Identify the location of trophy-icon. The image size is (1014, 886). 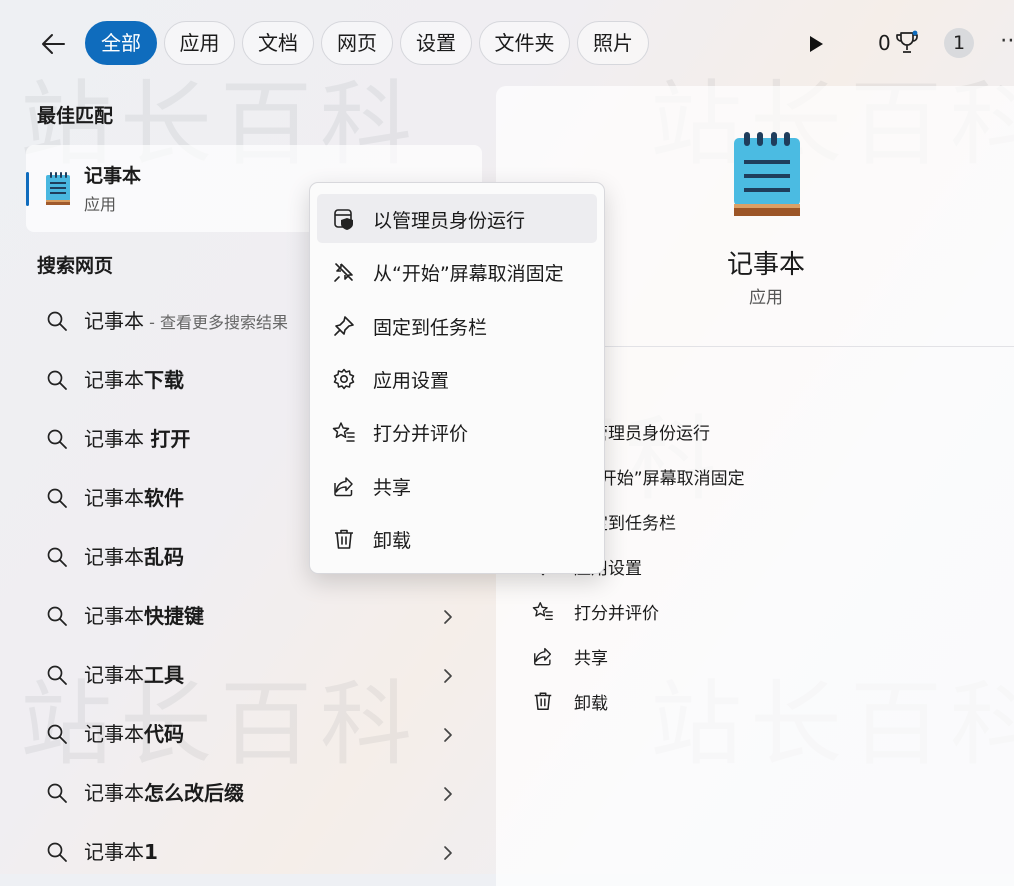
(907, 43).